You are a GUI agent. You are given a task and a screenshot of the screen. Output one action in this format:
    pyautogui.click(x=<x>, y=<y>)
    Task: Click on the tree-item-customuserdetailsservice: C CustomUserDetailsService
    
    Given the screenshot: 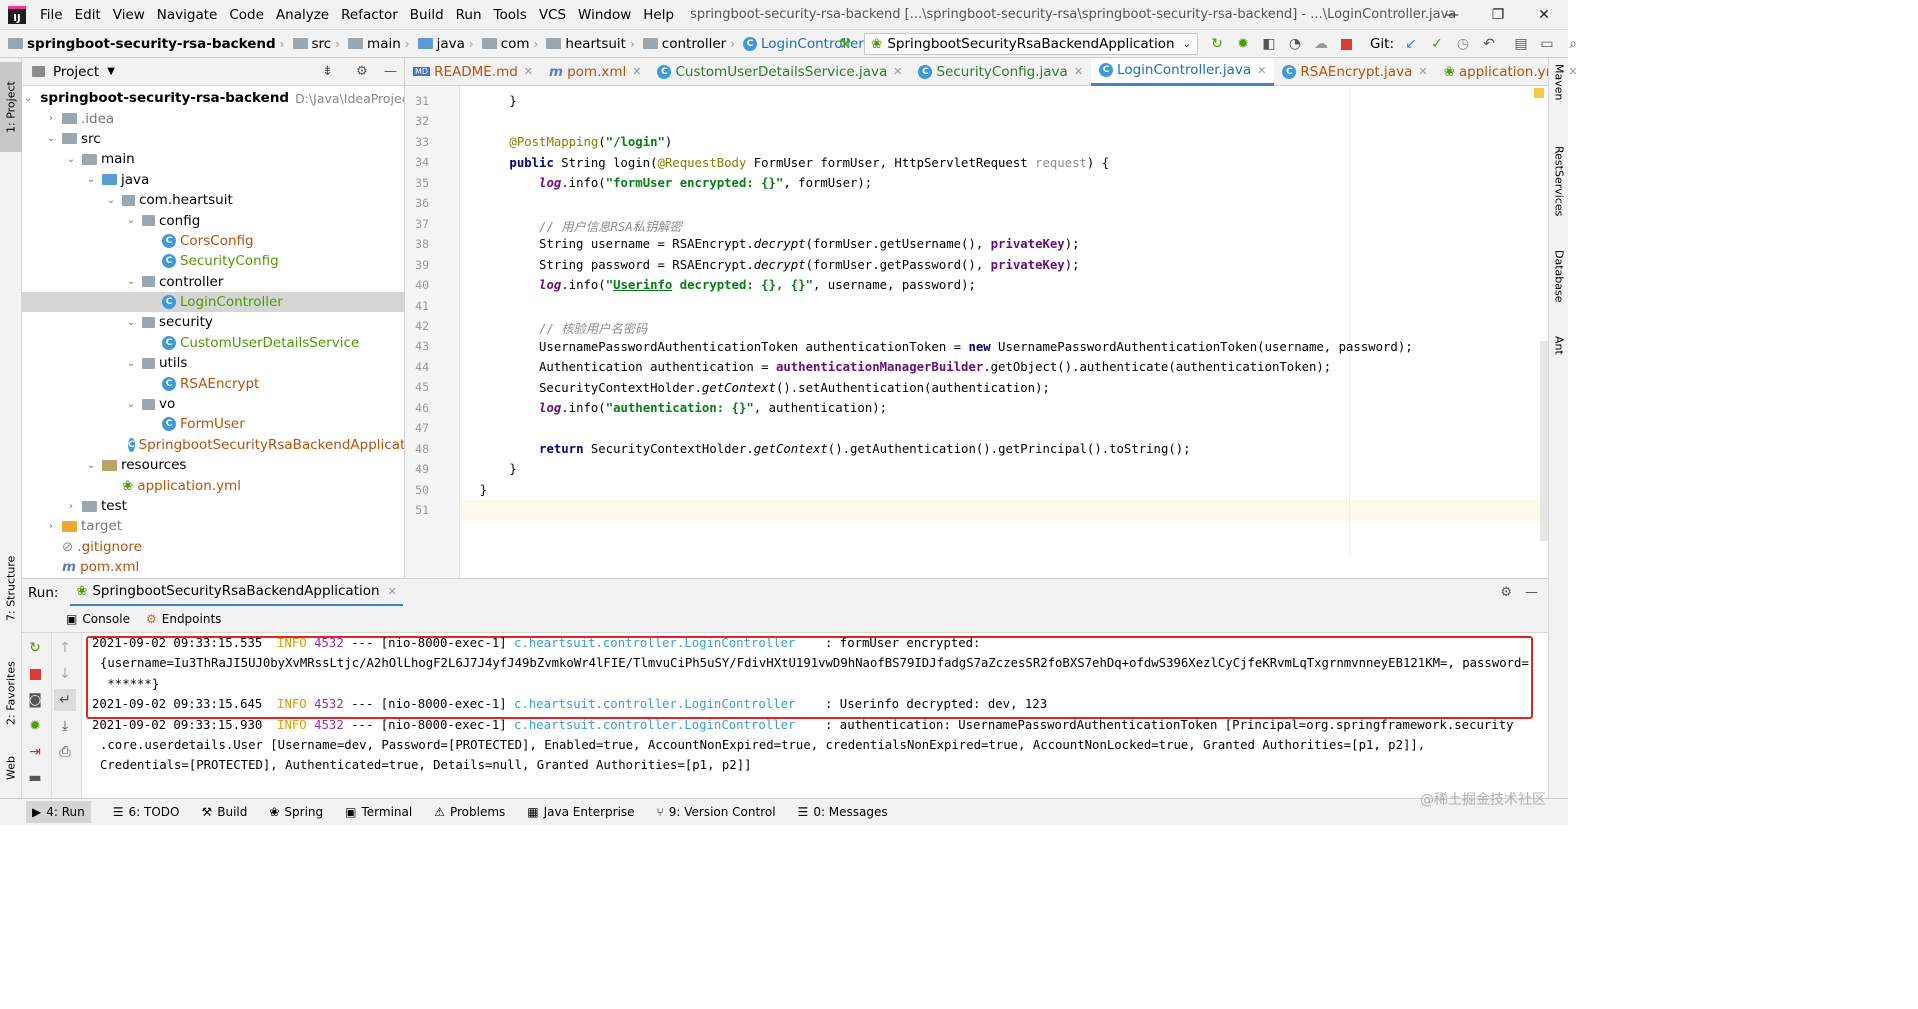 What is the action you would take?
    pyautogui.click(x=213, y=343)
    